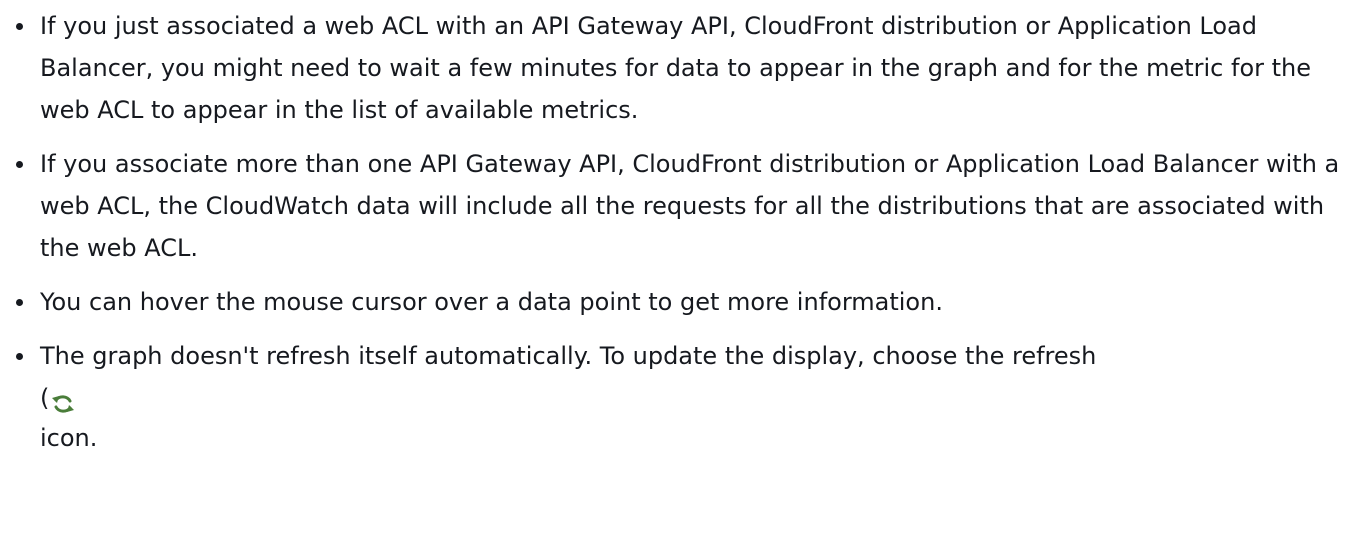 Image resolution: width=1369 pixels, height=534 pixels. What do you see at coordinates (63, 400) in the screenshot?
I see `refresh-icon` at bounding box center [63, 400].